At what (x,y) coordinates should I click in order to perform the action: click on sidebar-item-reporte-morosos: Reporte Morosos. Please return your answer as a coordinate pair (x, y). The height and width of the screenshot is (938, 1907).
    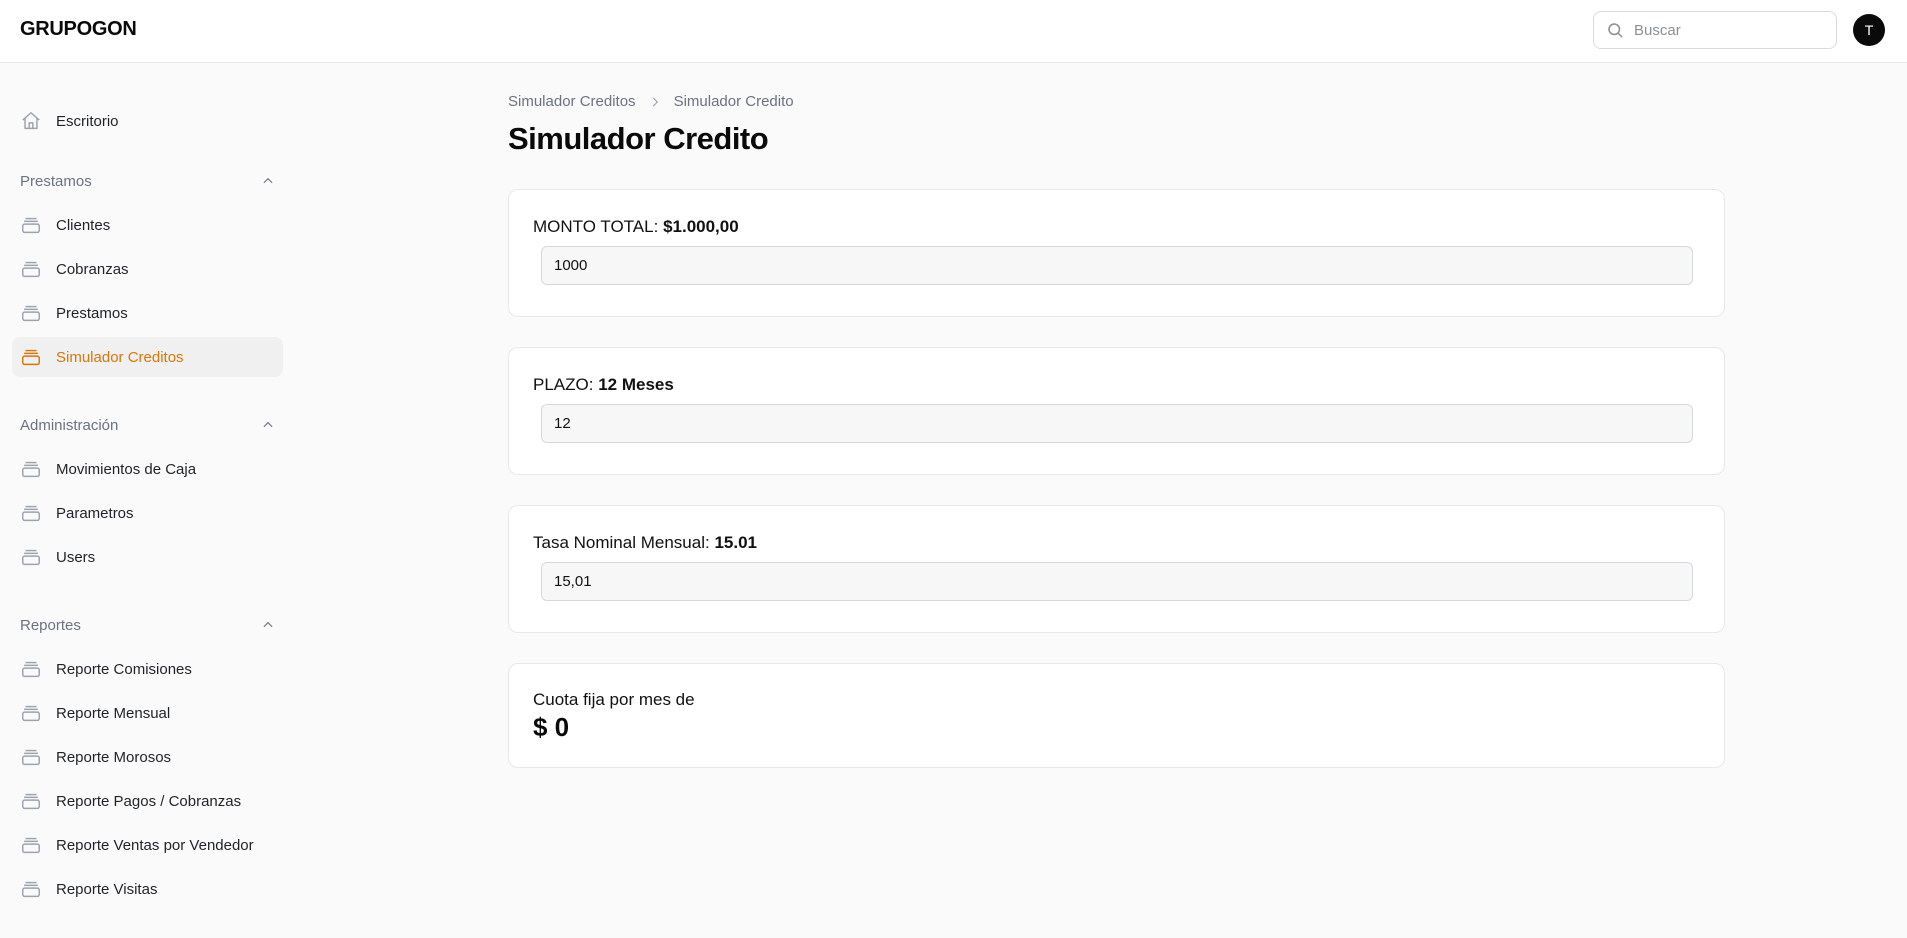
    Looking at the image, I should click on (147, 757).